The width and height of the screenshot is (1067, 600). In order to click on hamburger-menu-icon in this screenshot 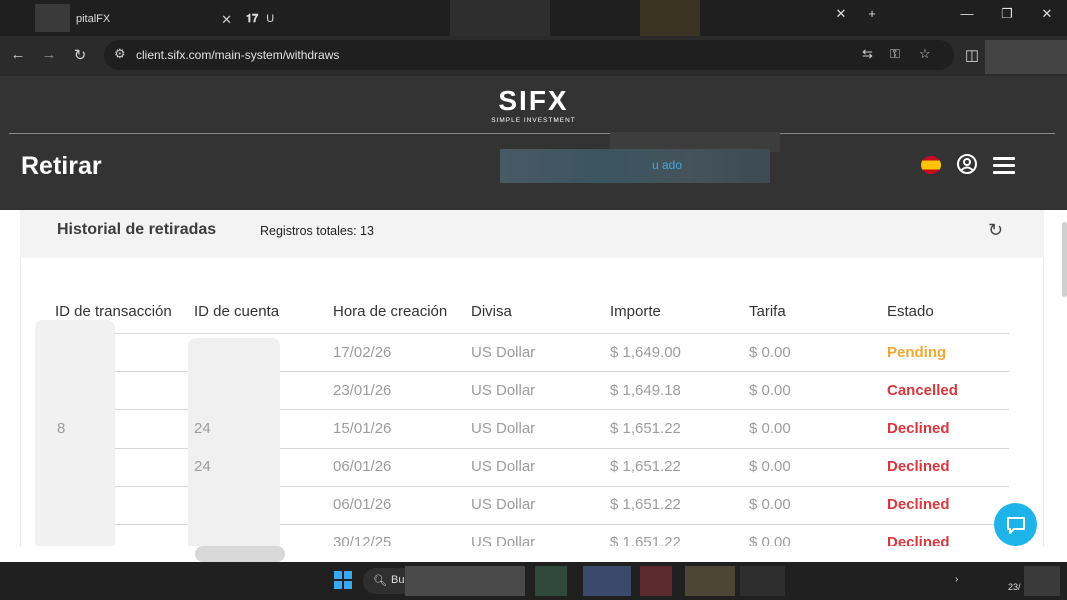, I will do `click(1004, 165)`.